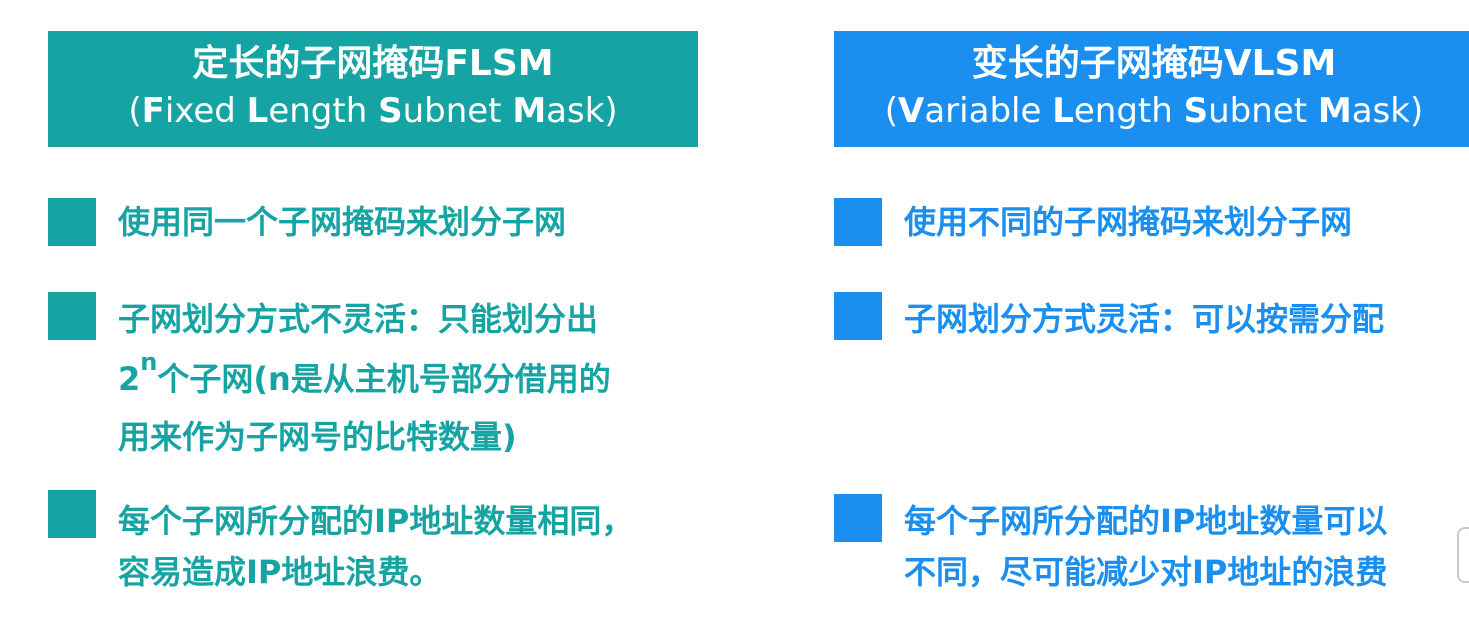 Image resolution: width=1469 pixels, height=639 pixels. What do you see at coordinates (129, 379) in the screenshot?
I see `flsm-item-2-base: 2` at bounding box center [129, 379].